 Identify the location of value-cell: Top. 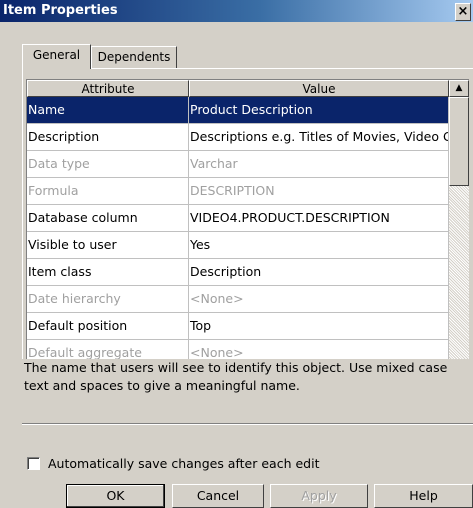
(319, 326).